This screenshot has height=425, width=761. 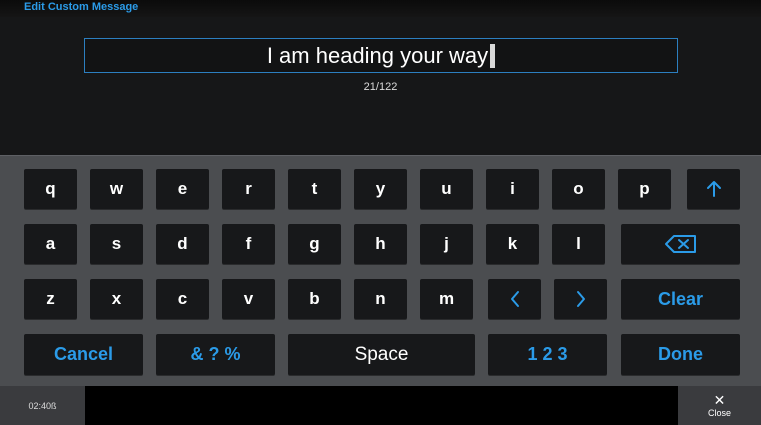 I want to click on key-a: a, so click(x=50, y=244).